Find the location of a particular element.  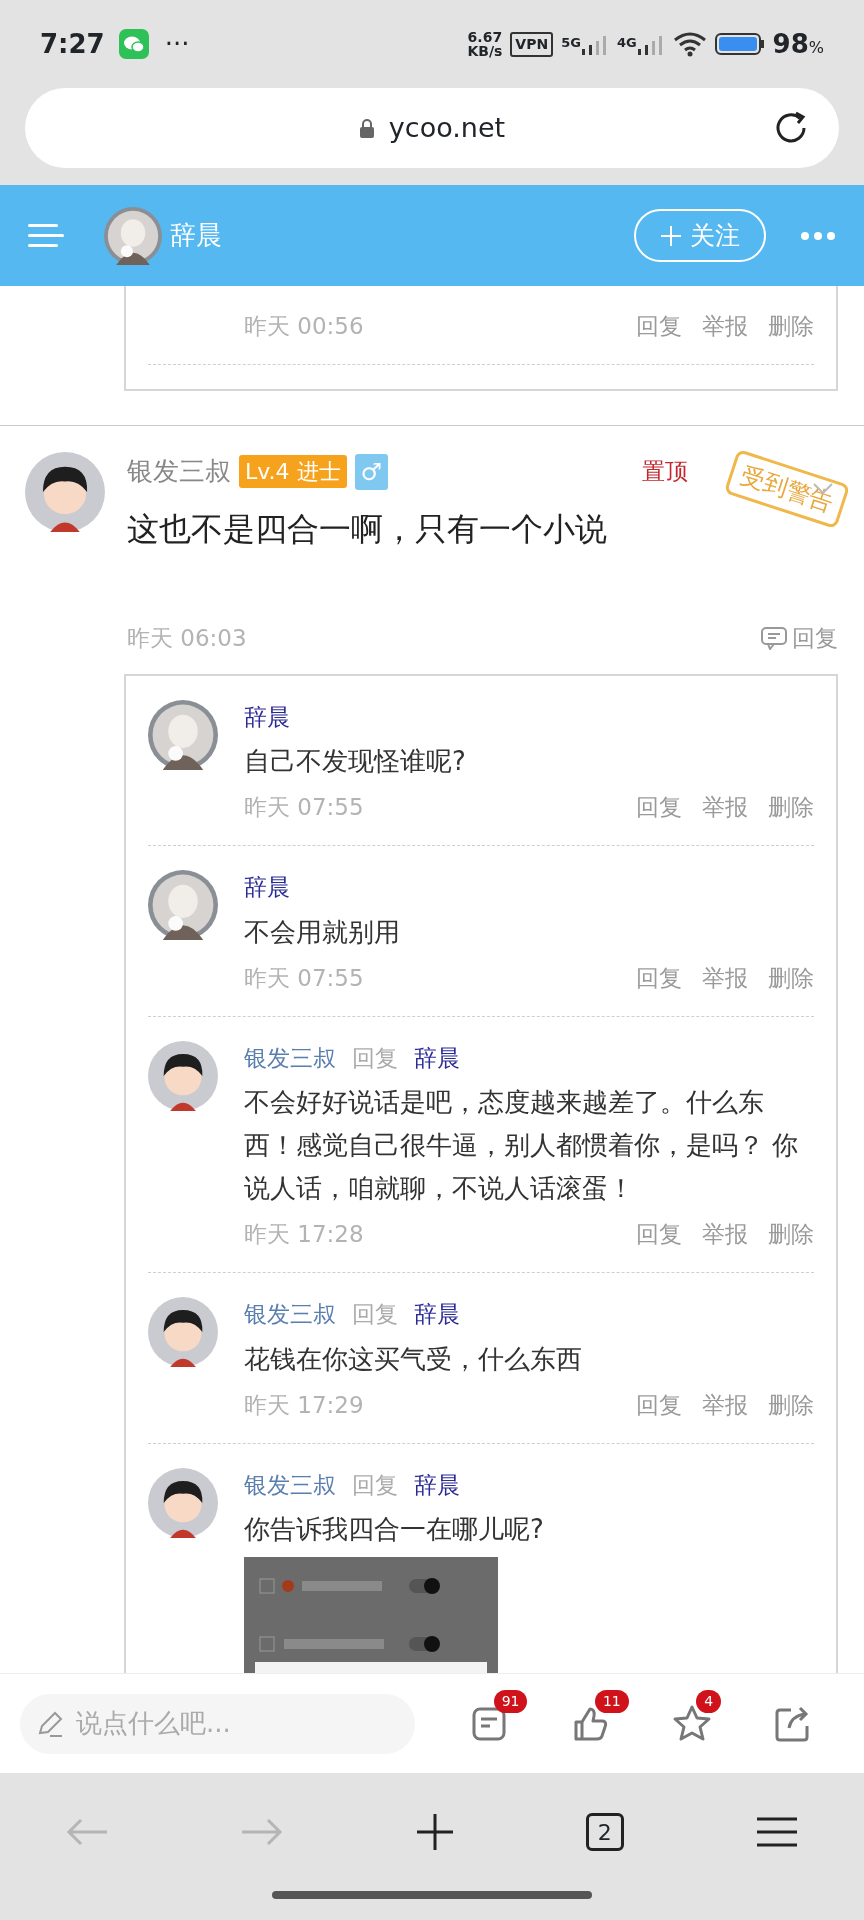

menu-icon is located at coordinates (776, 1832).